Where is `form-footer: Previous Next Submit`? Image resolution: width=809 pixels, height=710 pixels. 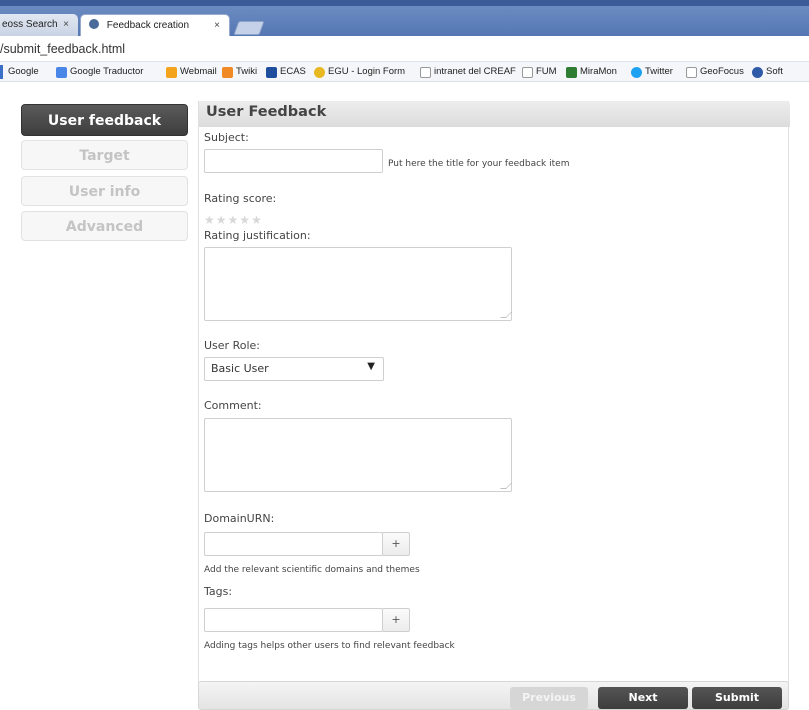
form-footer: Previous Next Submit is located at coordinates (493, 695).